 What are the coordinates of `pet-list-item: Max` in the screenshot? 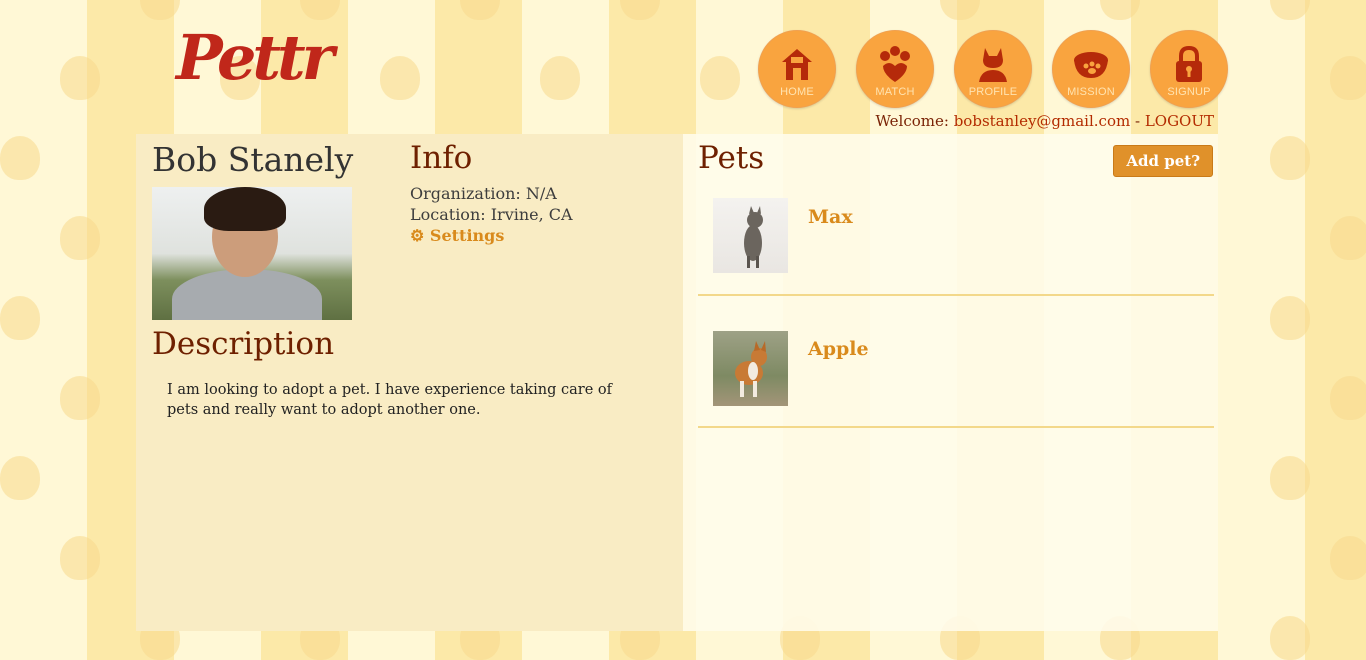 It's located at (956, 230).